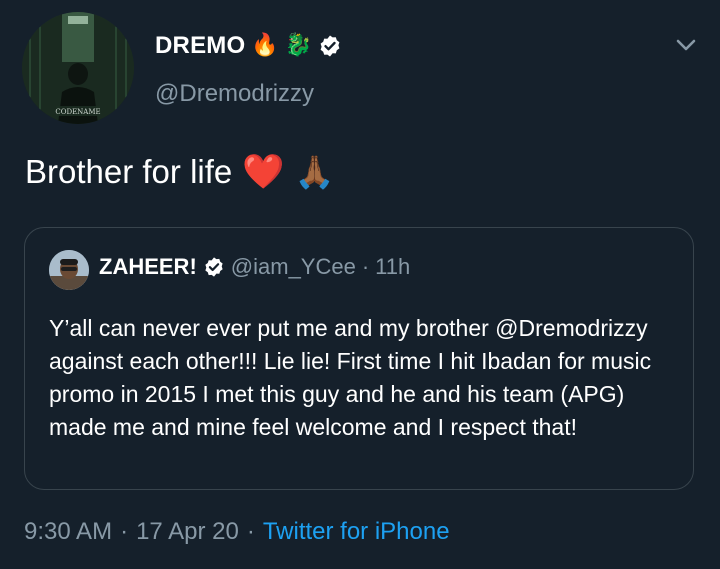  I want to click on quoted-timestamp: 11h, so click(393, 266).